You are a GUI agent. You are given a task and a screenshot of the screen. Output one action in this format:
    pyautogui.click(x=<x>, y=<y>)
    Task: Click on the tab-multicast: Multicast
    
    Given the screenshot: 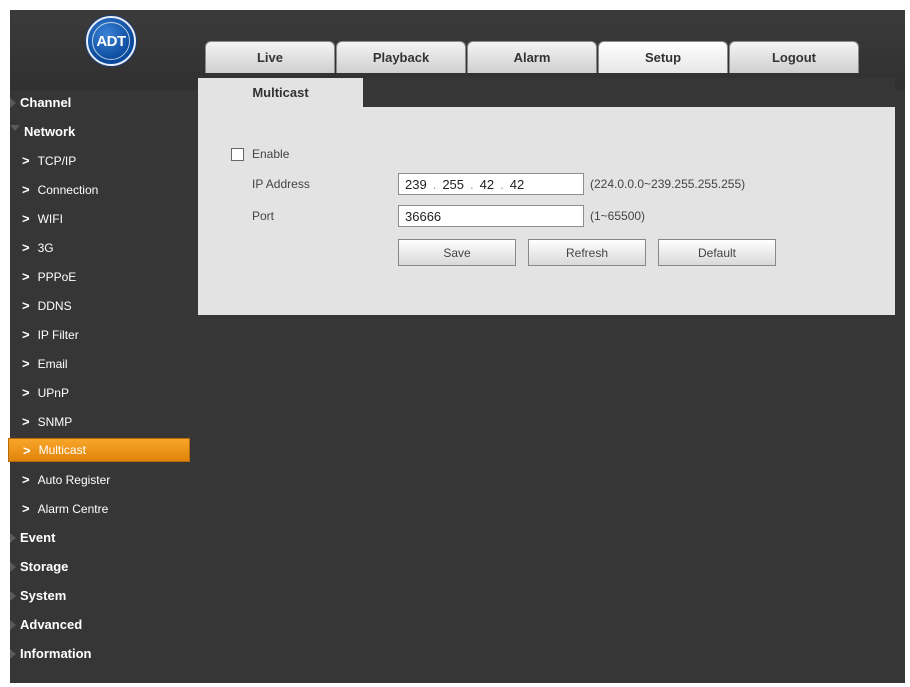 What is the action you would take?
    pyautogui.click(x=280, y=92)
    